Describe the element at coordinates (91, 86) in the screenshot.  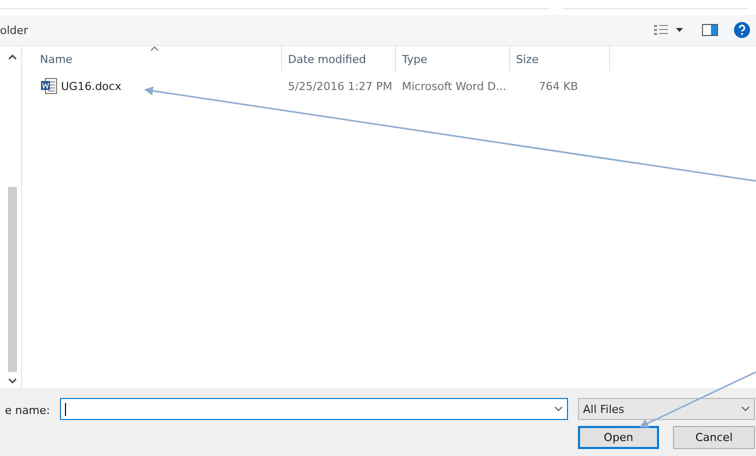
I see `file-name: UG16.docx` at that location.